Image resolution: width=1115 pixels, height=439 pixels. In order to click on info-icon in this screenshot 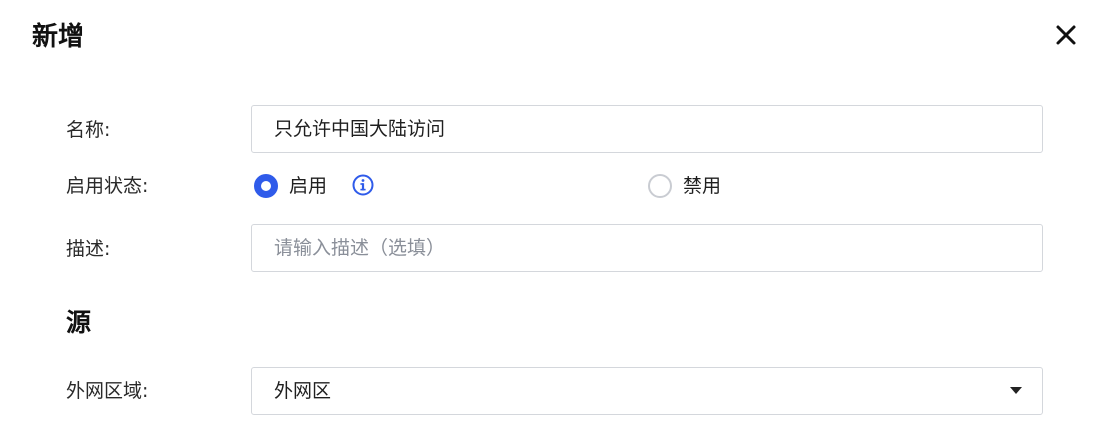, I will do `click(363, 185)`.